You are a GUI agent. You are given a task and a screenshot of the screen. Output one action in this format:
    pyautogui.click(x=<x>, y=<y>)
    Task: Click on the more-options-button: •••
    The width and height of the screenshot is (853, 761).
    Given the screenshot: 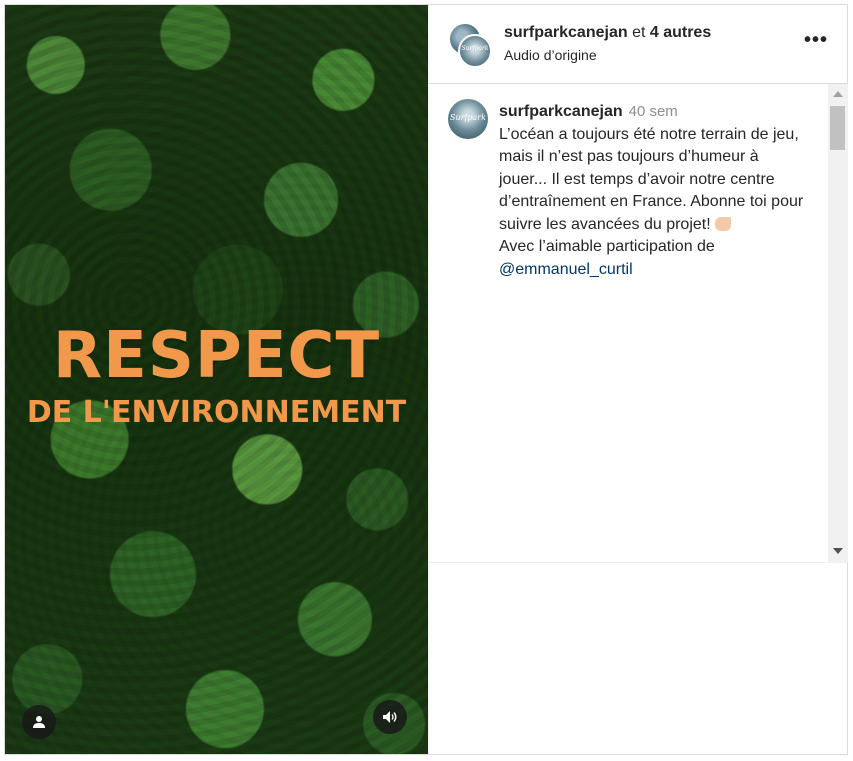 What is the action you would take?
    pyautogui.click(x=816, y=40)
    